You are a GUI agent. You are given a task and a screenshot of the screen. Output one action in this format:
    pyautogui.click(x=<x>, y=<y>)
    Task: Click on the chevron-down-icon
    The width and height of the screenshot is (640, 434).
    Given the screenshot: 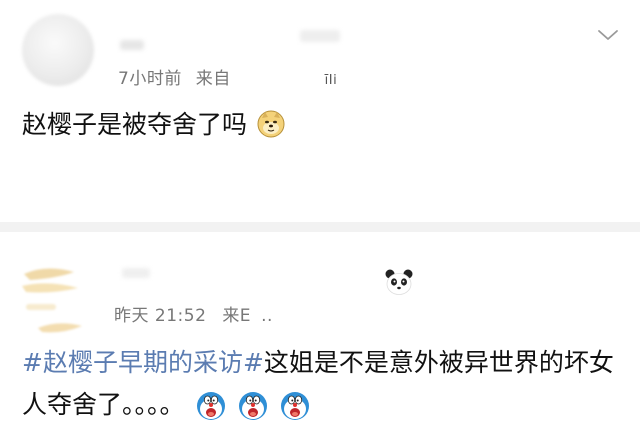 What is the action you would take?
    pyautogui.click(x=608, y=35)
    